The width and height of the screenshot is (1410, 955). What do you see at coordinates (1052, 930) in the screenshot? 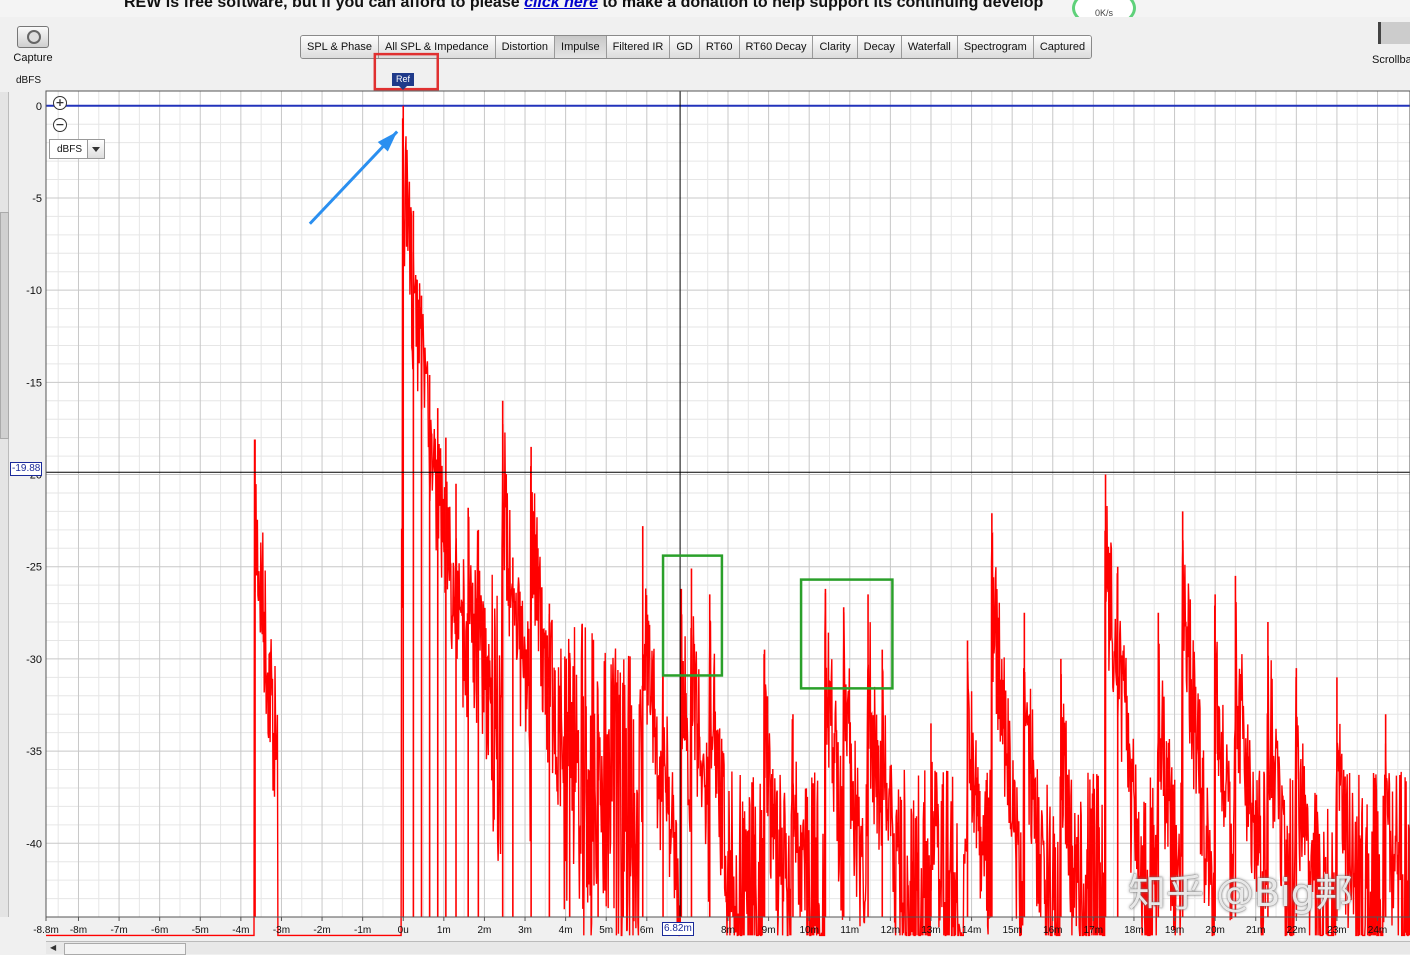
I see `x-tick-label: 16m` at bounding box center [1052, 930].